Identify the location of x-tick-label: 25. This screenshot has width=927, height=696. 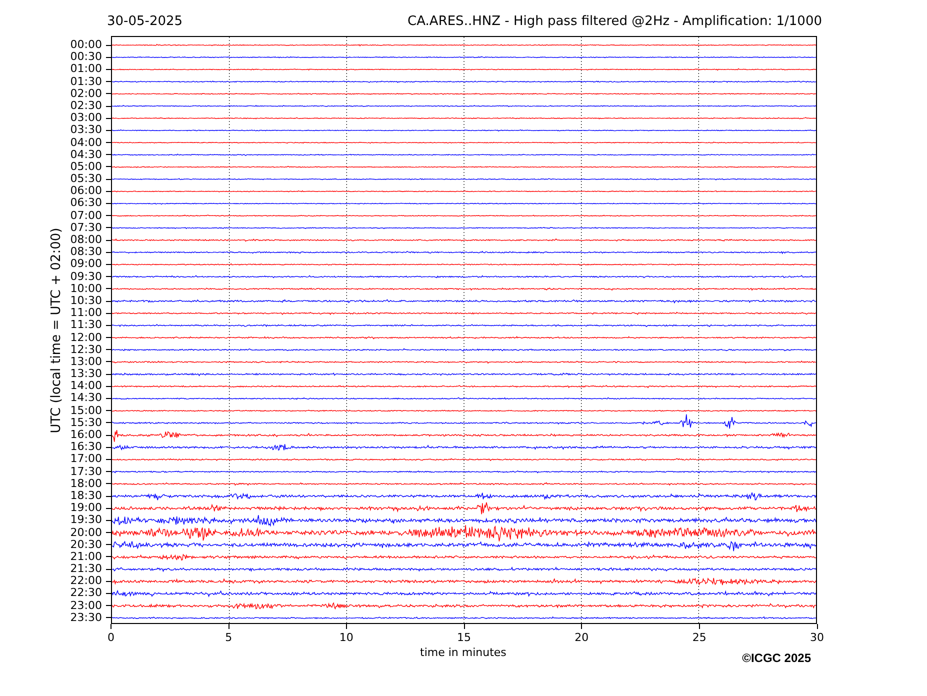
(699, 637).